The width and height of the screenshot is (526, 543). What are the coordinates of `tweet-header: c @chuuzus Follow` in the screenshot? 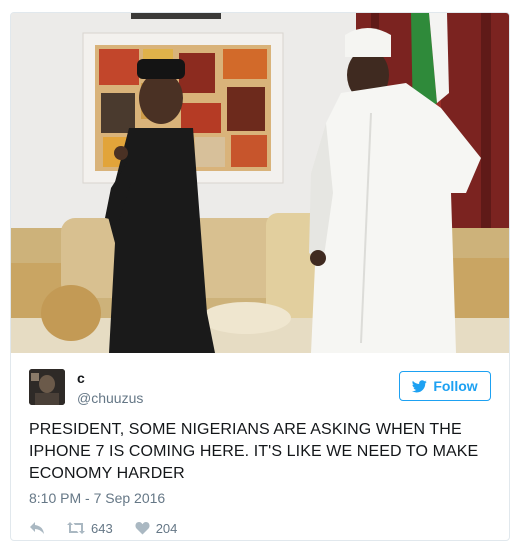 It's located at (260, 389).